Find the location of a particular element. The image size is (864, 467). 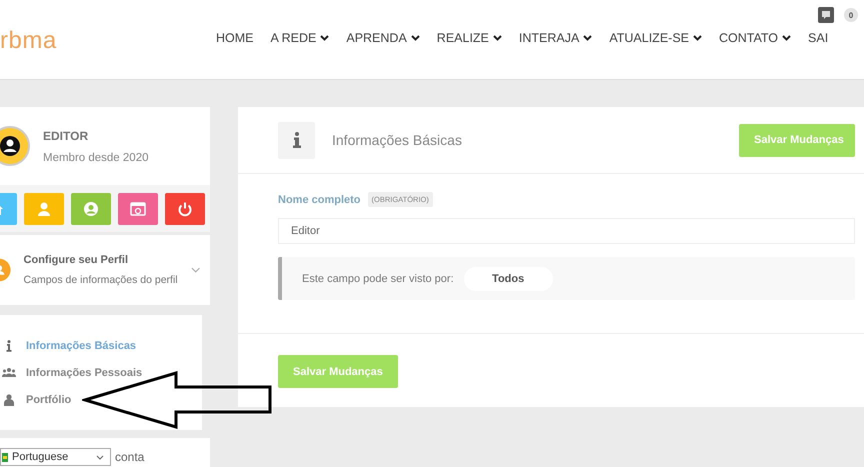

nav-link: CONTATO is located at coordinates (755, 38).